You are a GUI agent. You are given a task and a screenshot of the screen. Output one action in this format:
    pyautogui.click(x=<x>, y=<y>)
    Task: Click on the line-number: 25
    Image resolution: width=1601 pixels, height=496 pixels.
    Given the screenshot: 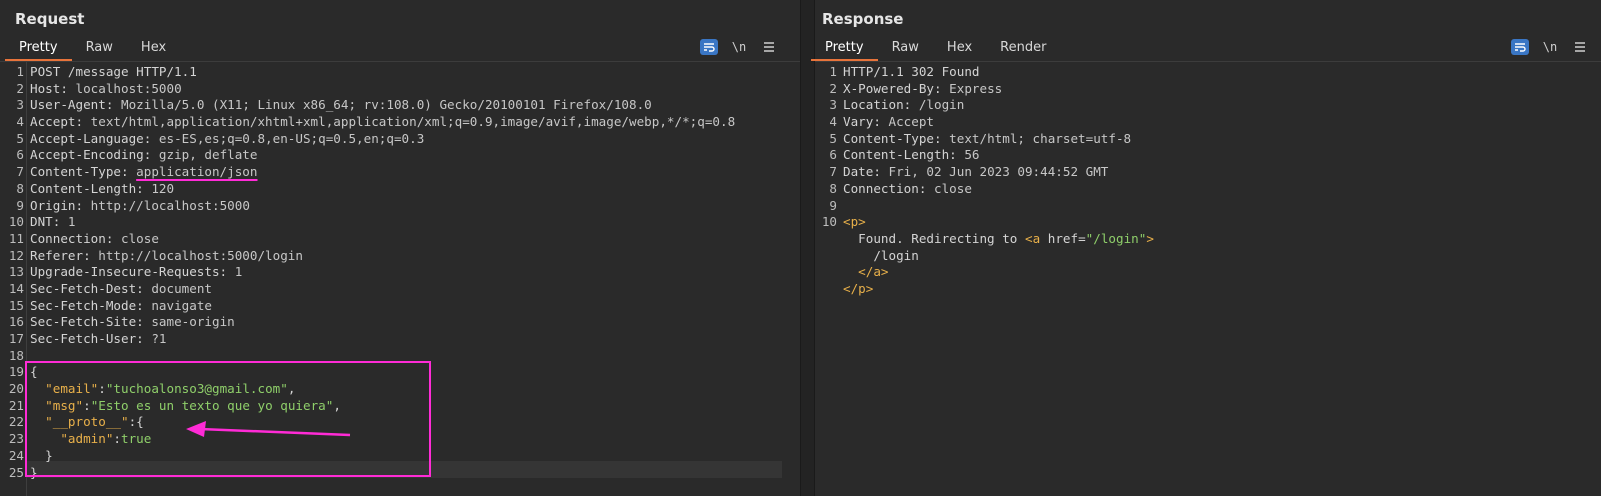 What is the action you would take?
    pyautogui.click(x=16, y=472)
    